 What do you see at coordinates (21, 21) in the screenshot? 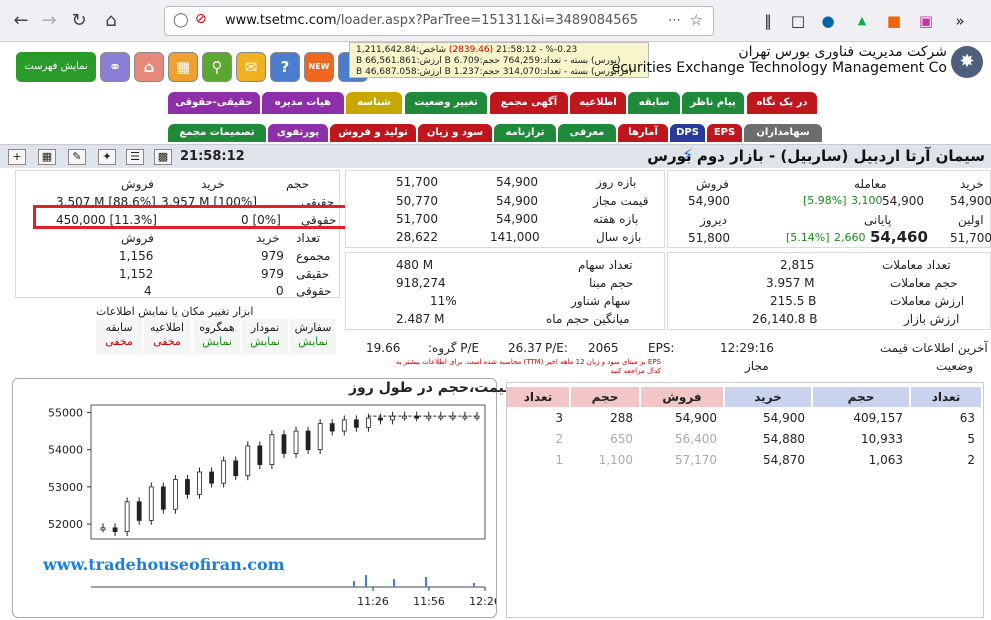
I see `back-icon: ←` at bounding box center [21, 21].